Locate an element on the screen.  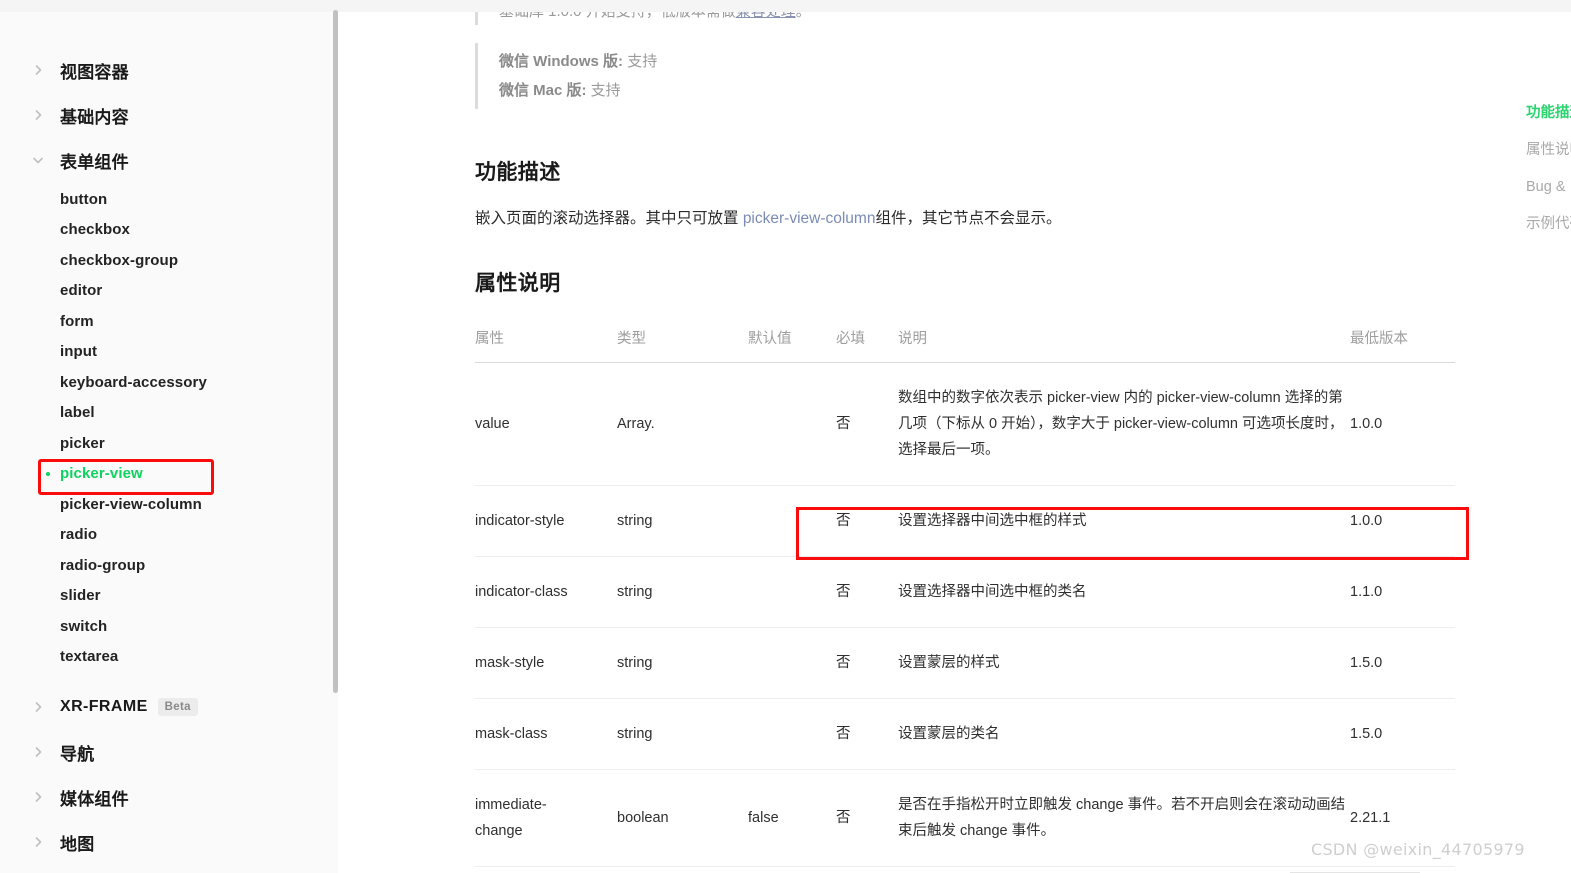
sidebar-item-label: radio-group is located at coordinates (103, 565).